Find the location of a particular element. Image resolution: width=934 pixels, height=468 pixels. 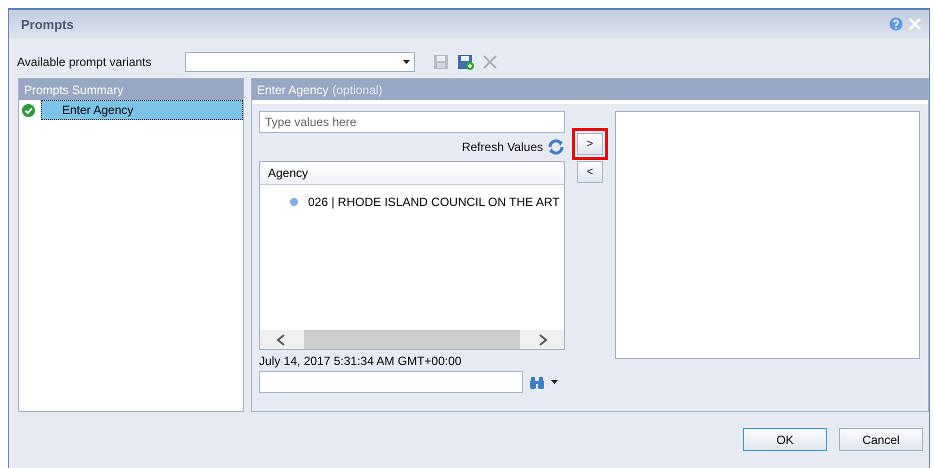

refresh-icon is located at coordinates (556, 147).